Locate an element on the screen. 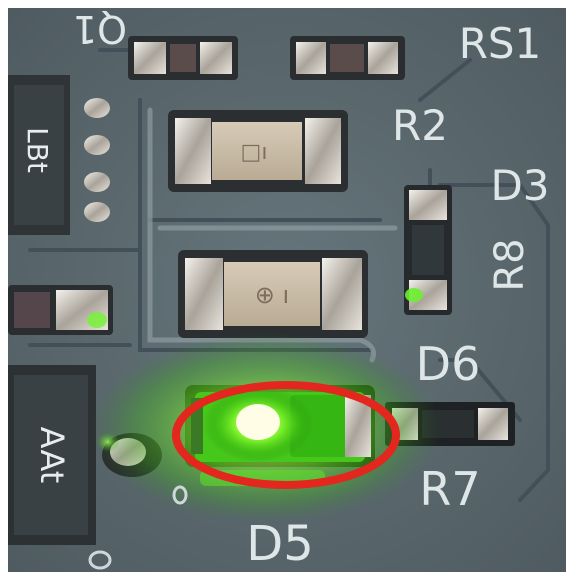 The height and width of the screenshot is (580, 574). label-d6: D6 is located at coordinates (448, 364).